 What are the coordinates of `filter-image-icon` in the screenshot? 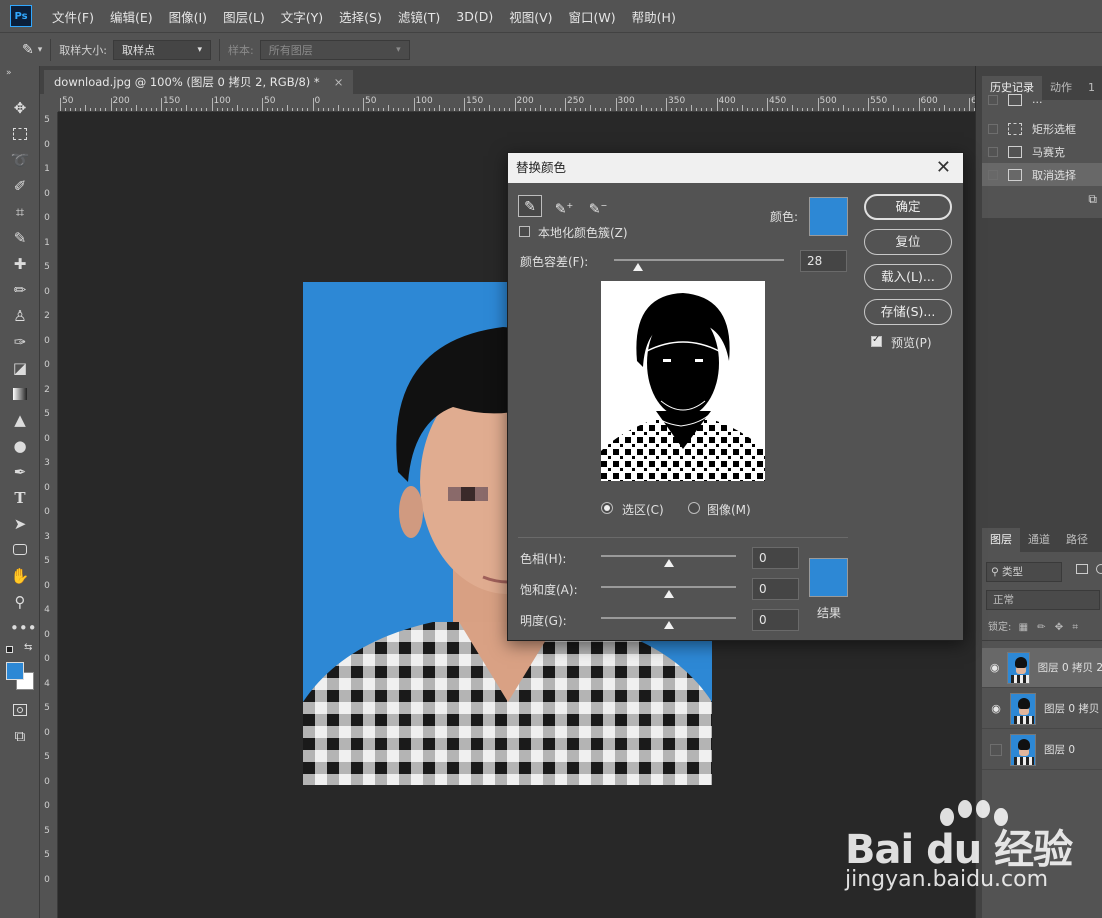 It's located at (1082, 569).